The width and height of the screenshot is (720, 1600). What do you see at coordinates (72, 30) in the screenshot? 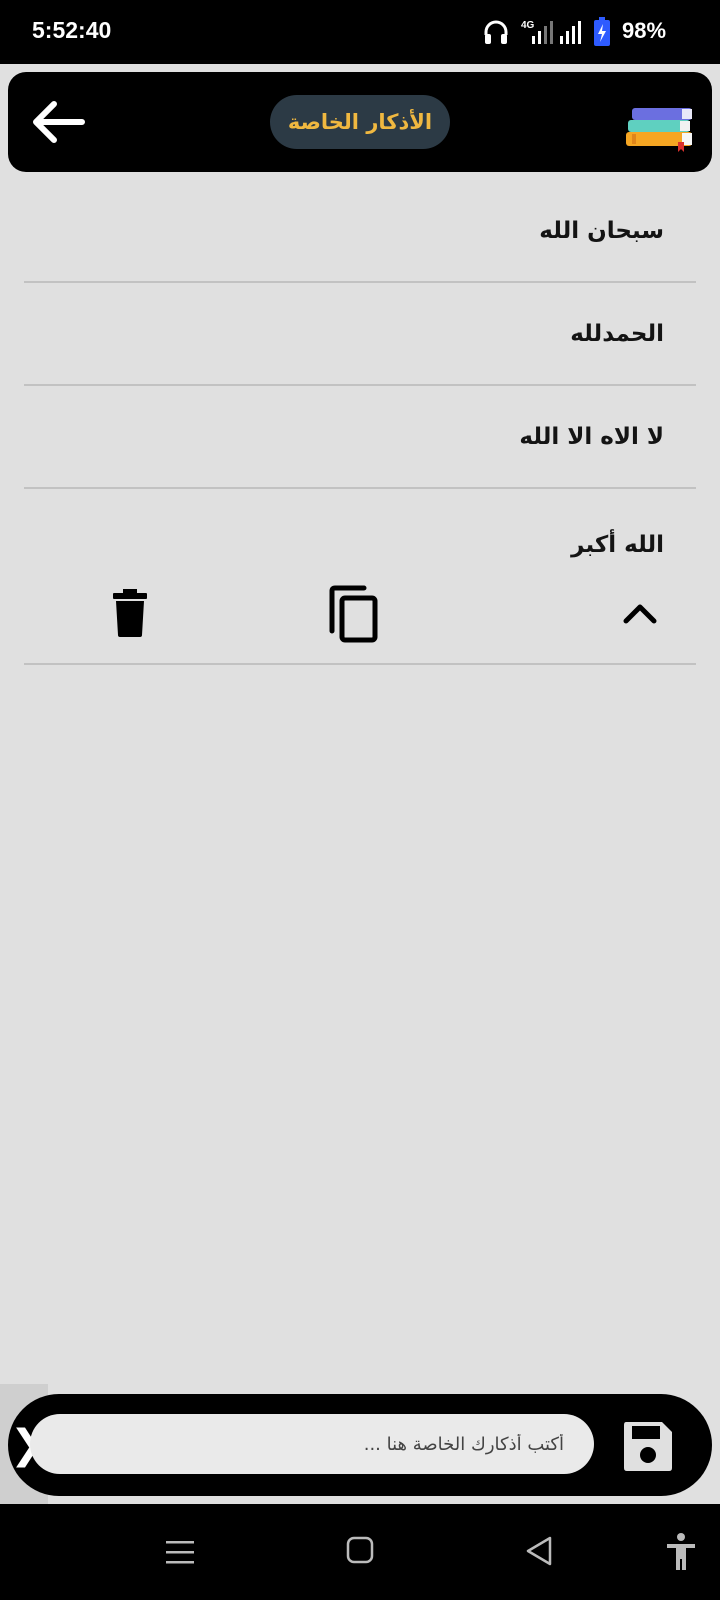
I see `status-time: 5:52:40` at bounding box center [72, 30].